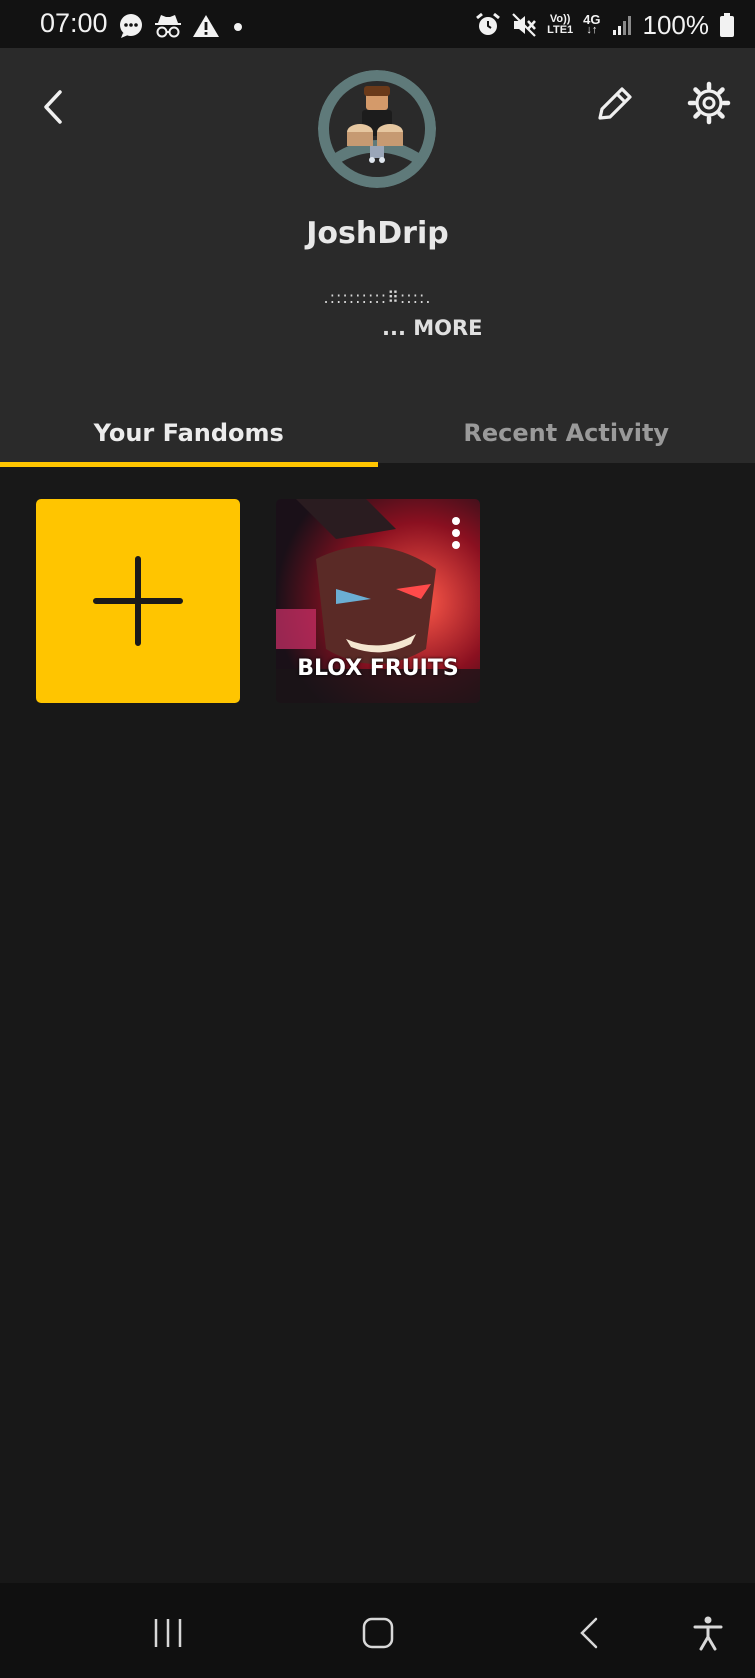 The height and width of the screenshot is (1678, 755). What do you see at coordinates (488, 23) in the screenshot?
I see `alarm-icon` at bounding box center [488, 23].